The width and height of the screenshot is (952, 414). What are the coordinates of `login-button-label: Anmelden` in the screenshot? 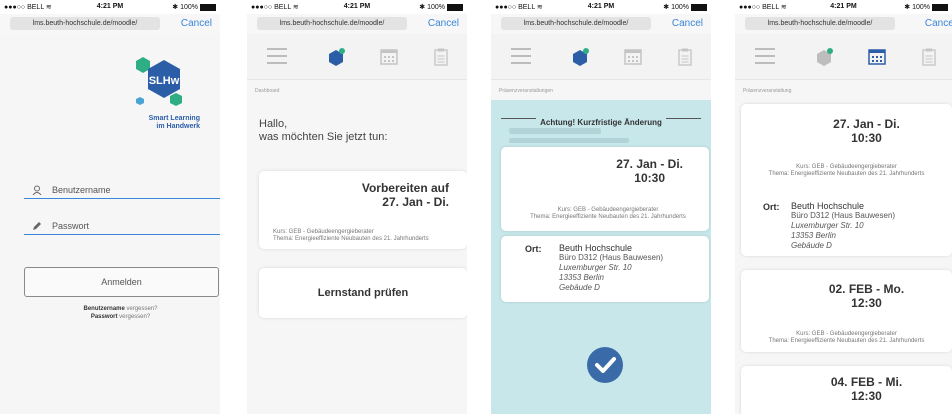 It's located at (121, 282).